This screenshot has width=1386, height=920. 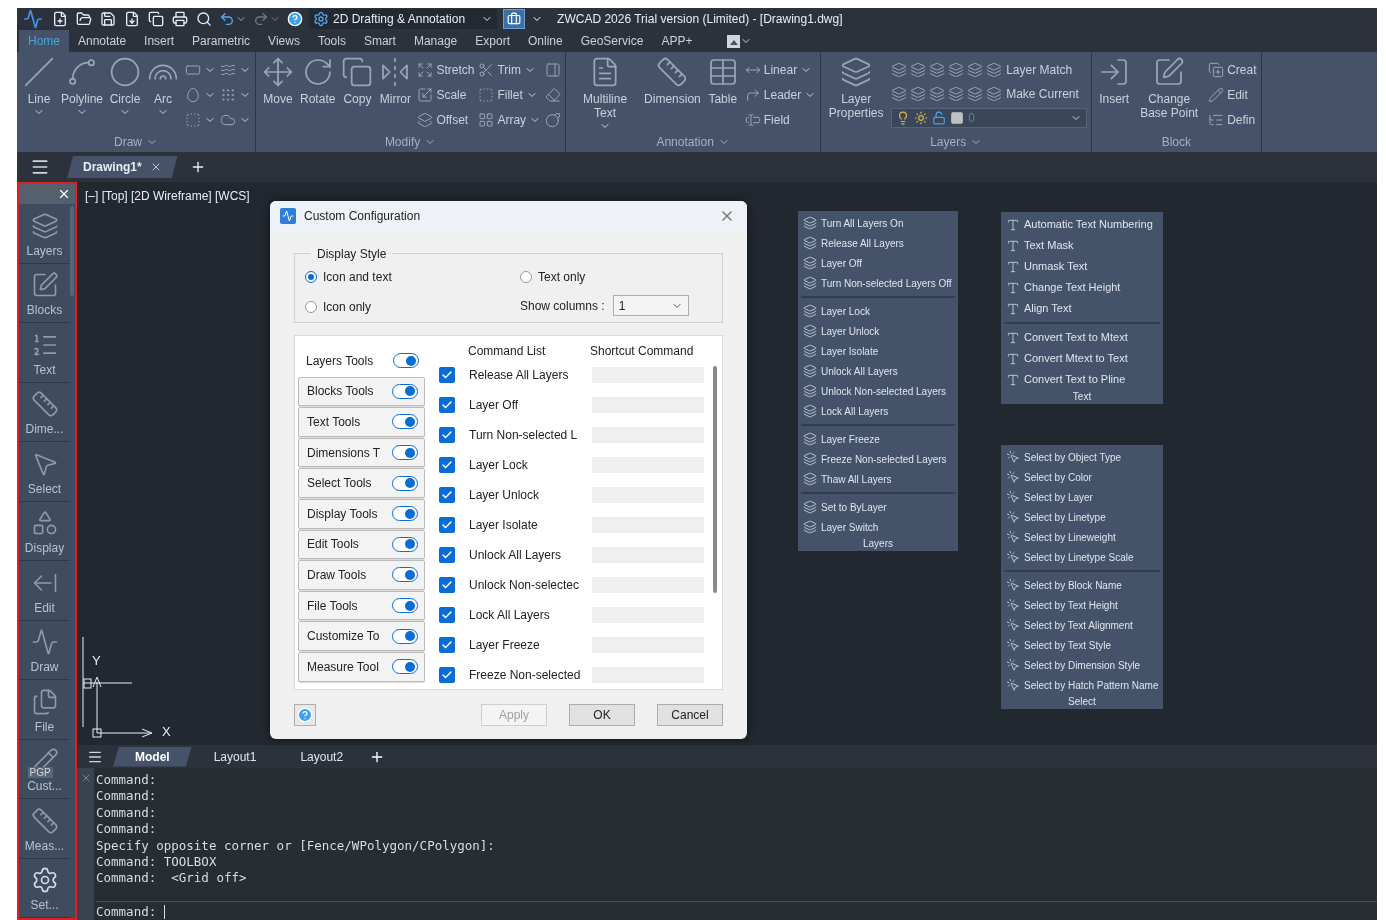 I want to click on layout-tab: Layout1, so click(x=235, y=756).